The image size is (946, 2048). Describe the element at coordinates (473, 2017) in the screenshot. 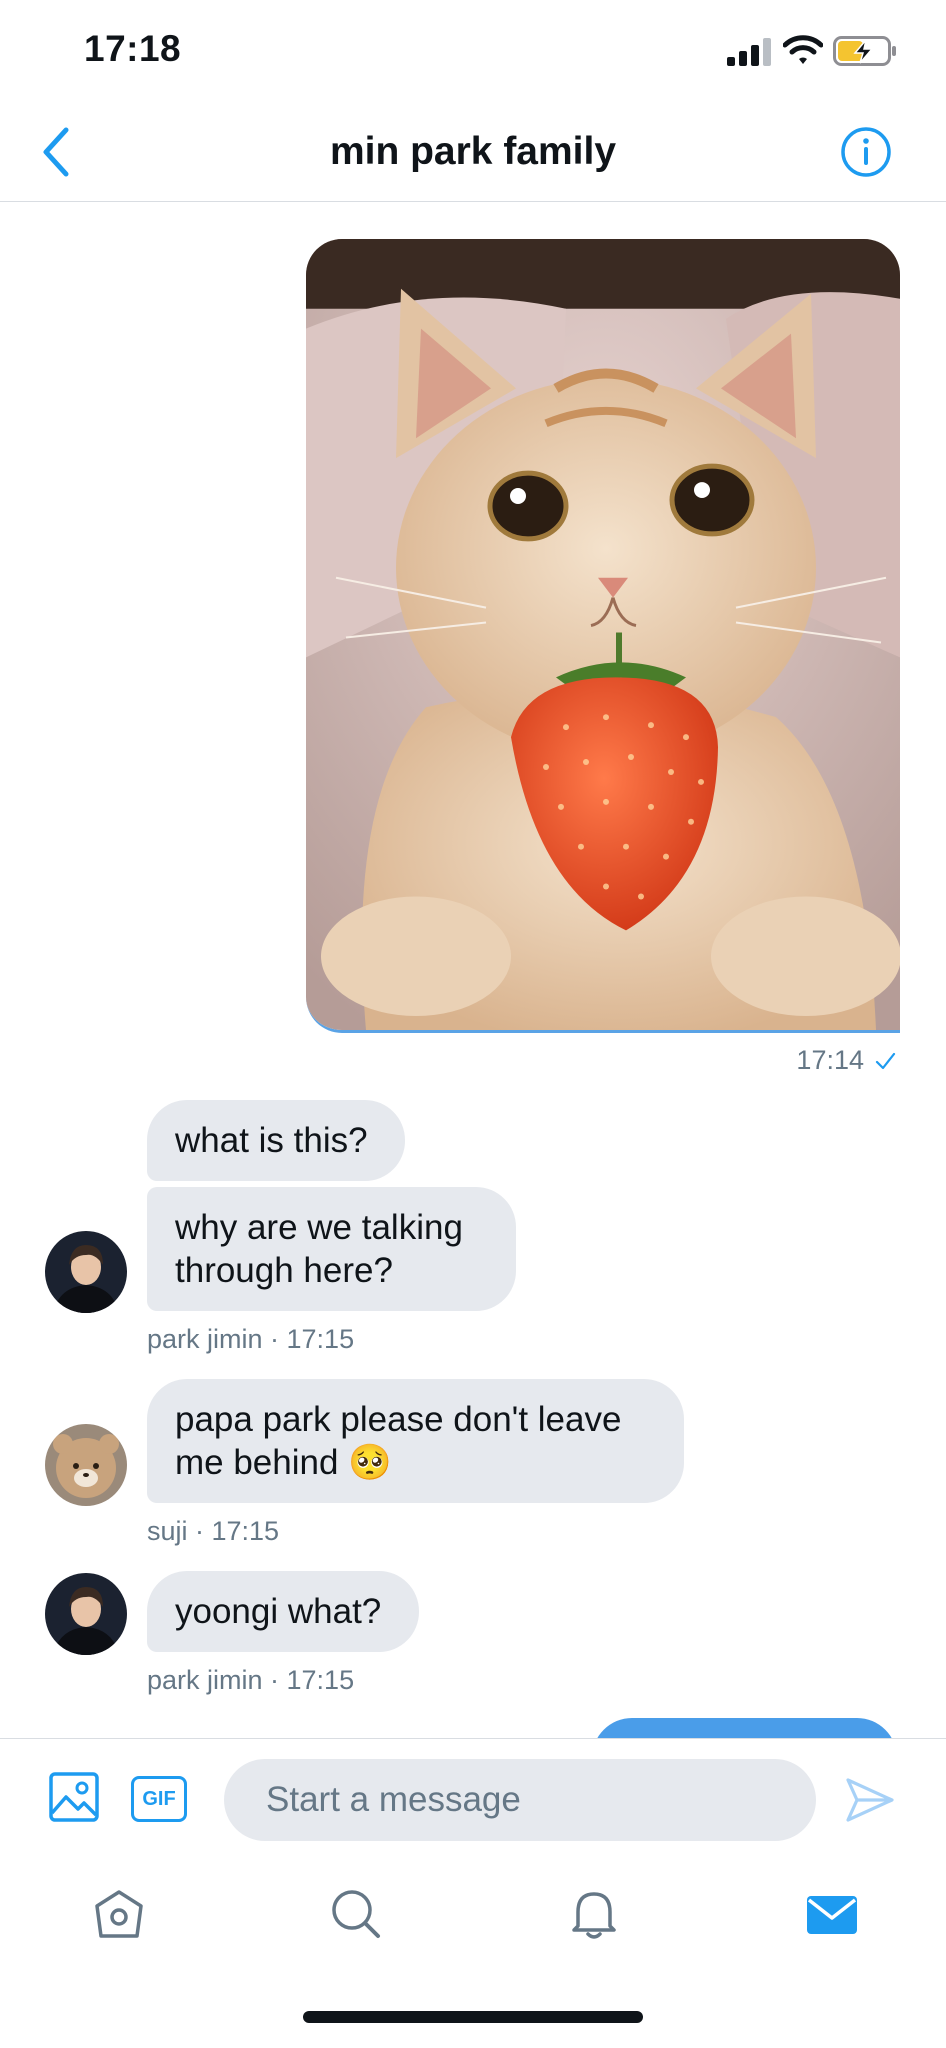

I see `home-indicator` at that location.